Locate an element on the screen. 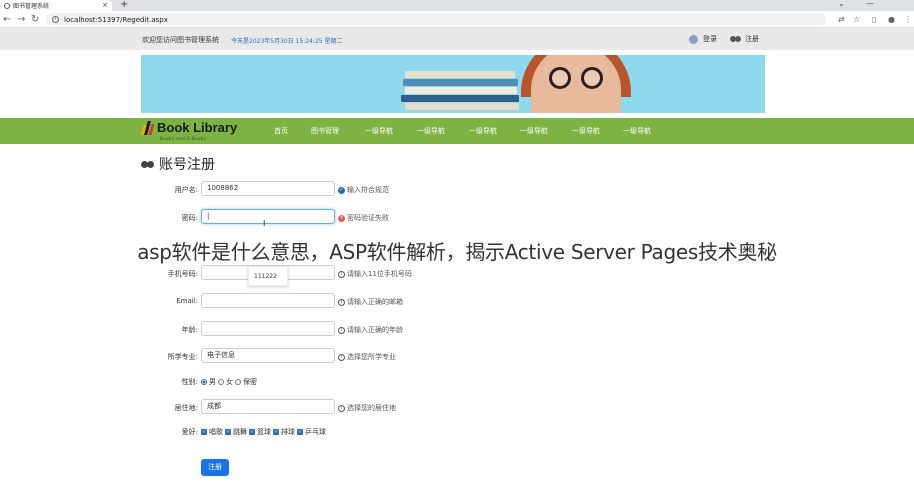 The height and width of the screenshot is (490, 914). nav-item-8: 一级导航 is located at coordinates (637, 131).